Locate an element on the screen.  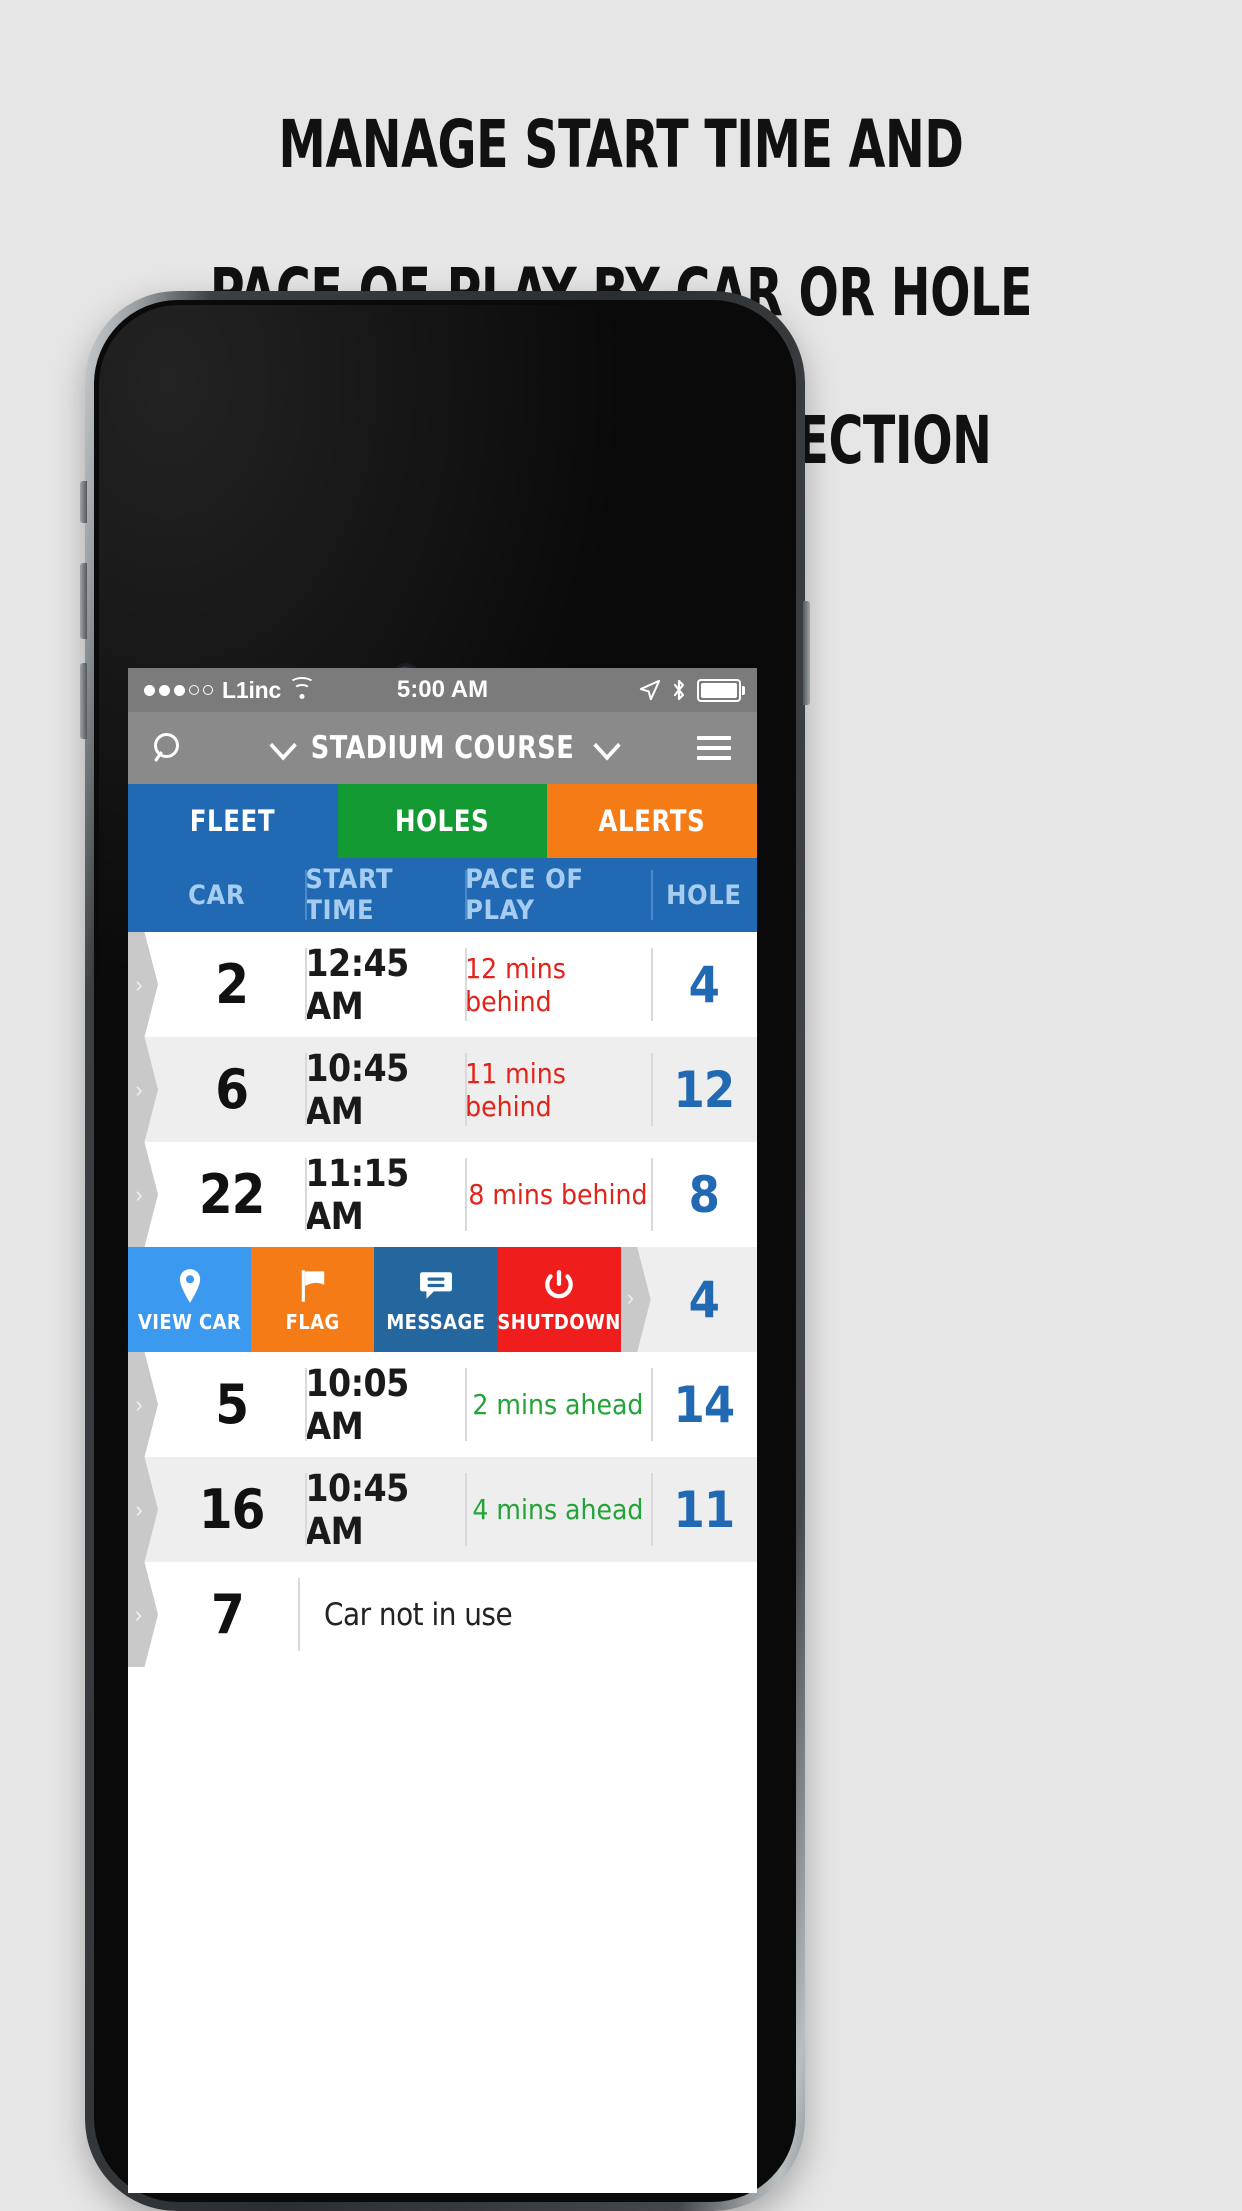
battery-full-icon is located at coordinates (721, 690).